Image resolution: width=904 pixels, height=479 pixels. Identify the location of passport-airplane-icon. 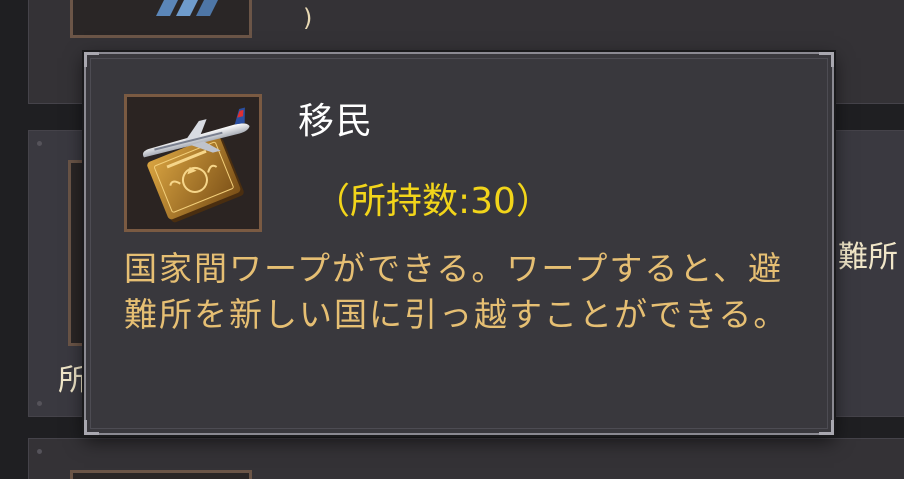
(196, 165).